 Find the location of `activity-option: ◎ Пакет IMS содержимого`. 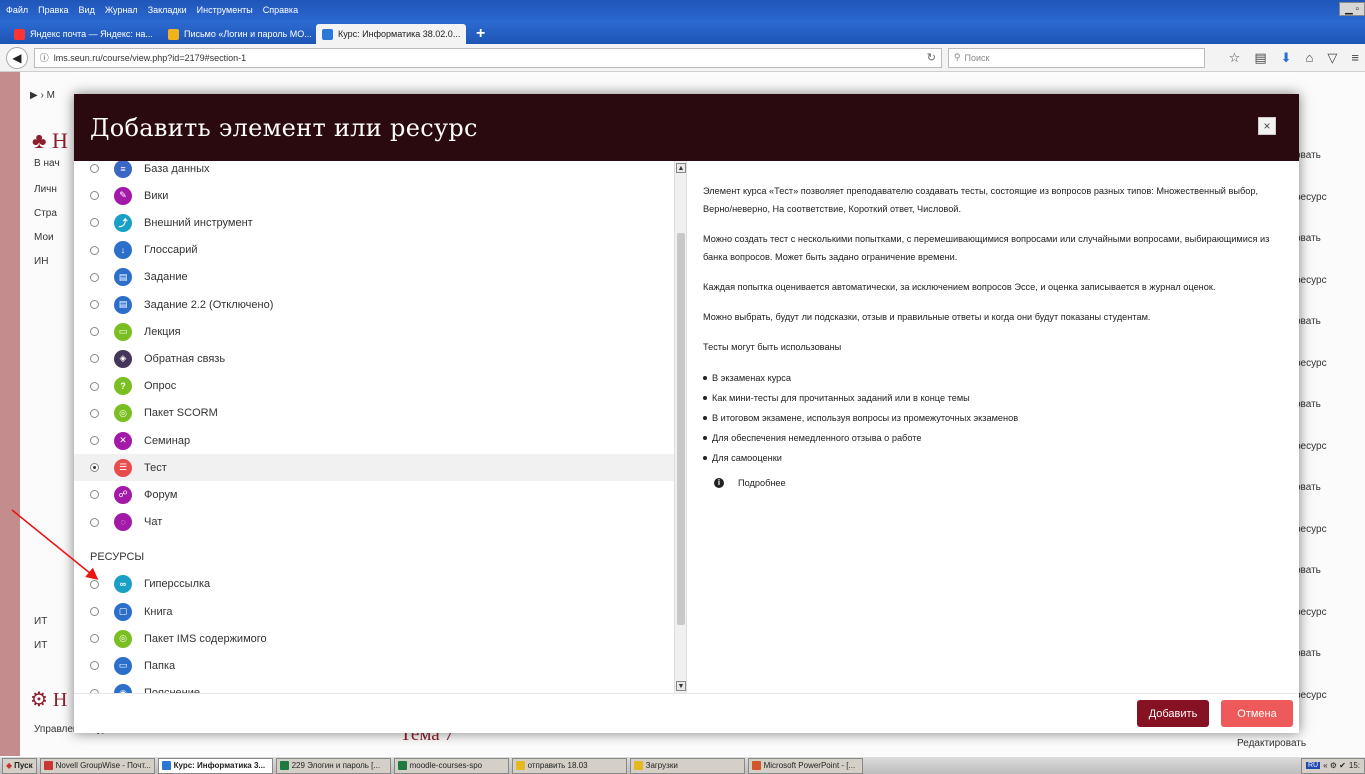

activity-option: ◎ Пакет IMS содержимого is located at coordinates (374, 638).